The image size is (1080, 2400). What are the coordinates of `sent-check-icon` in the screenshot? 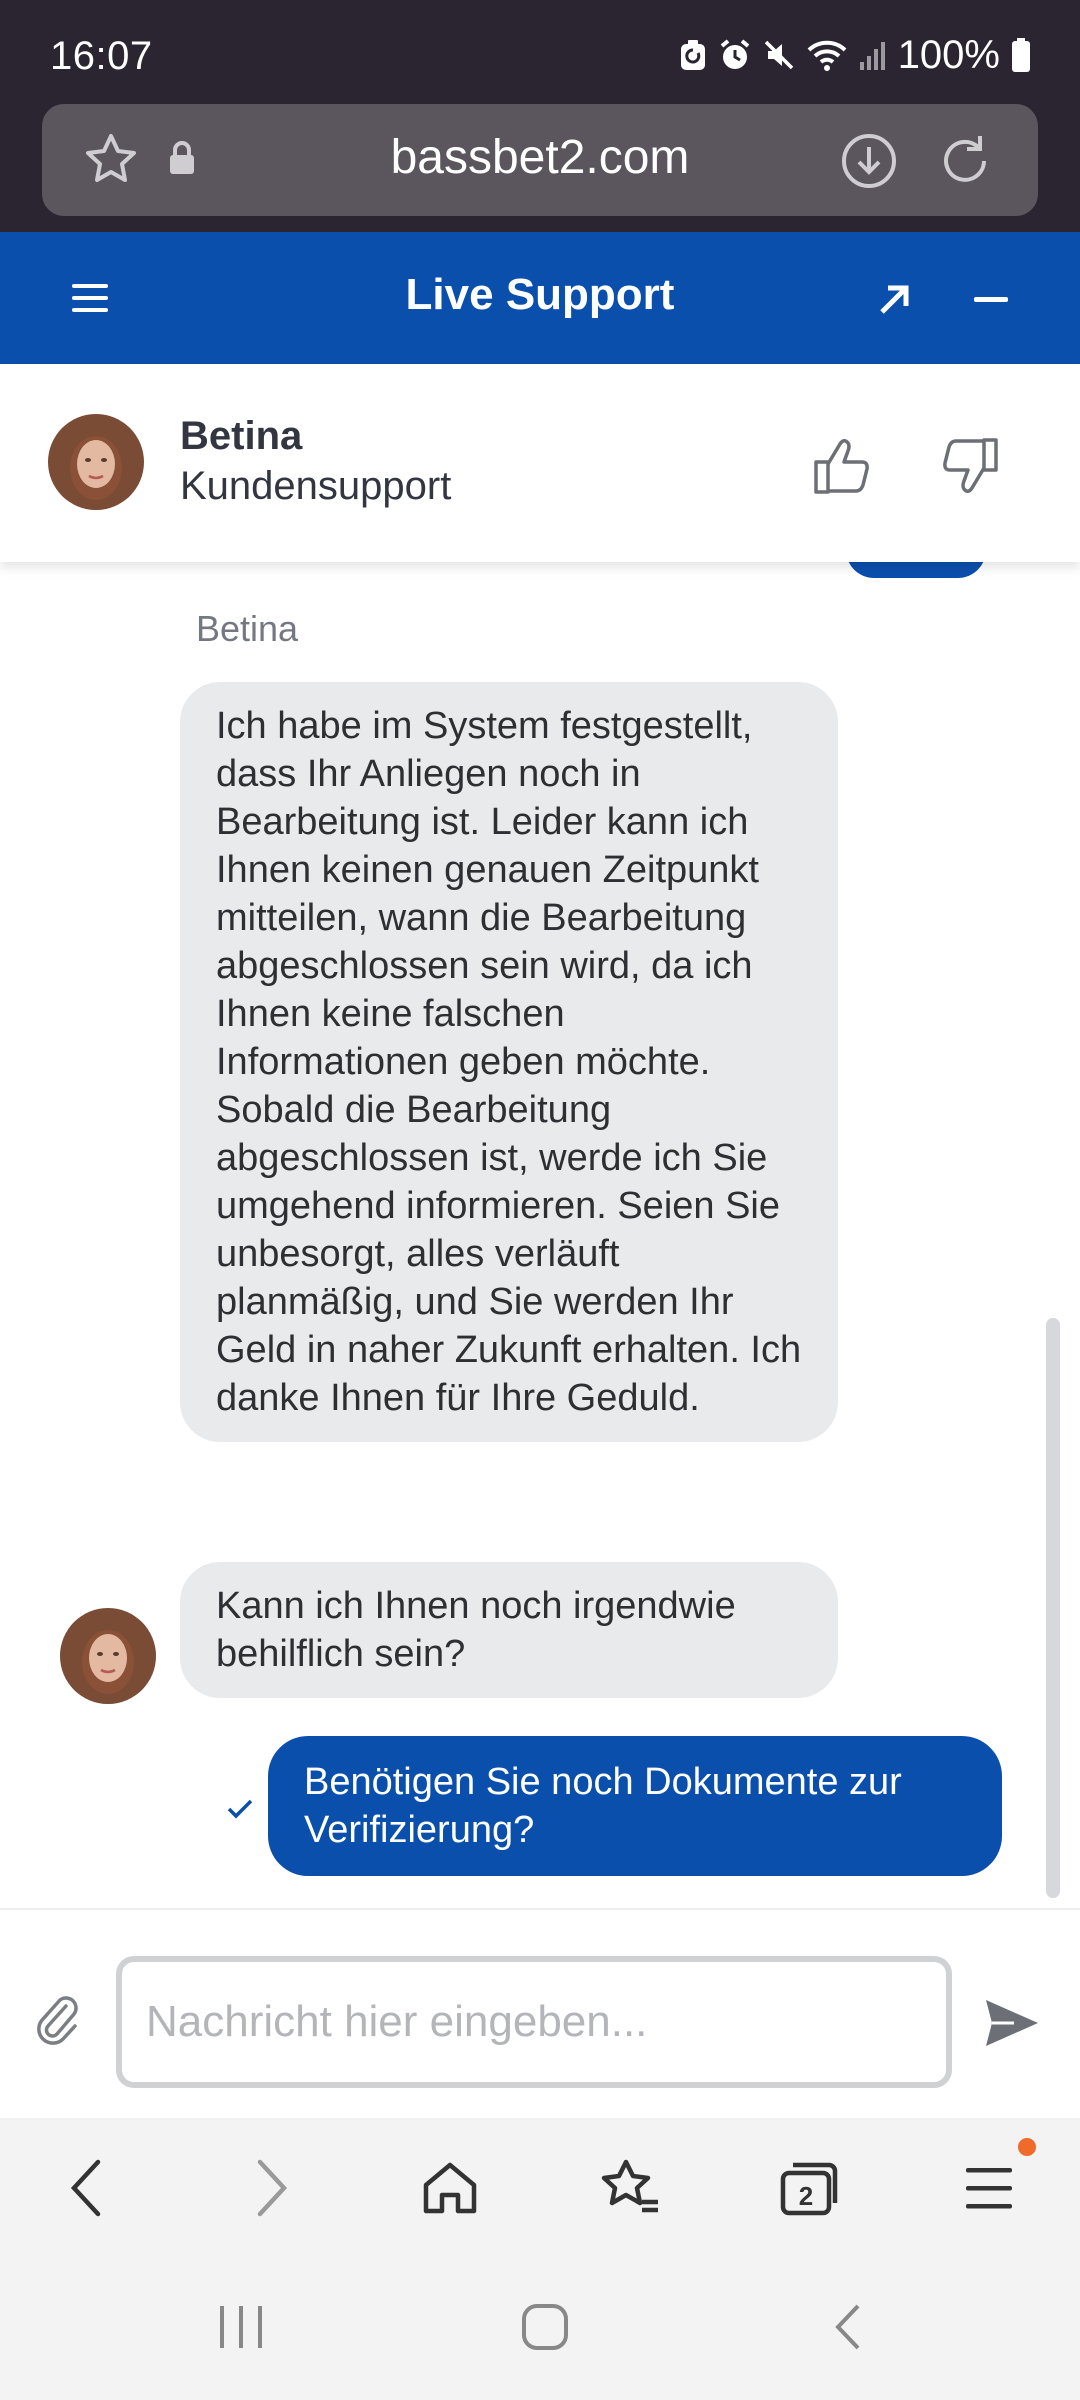 It's located at (240, 1809).